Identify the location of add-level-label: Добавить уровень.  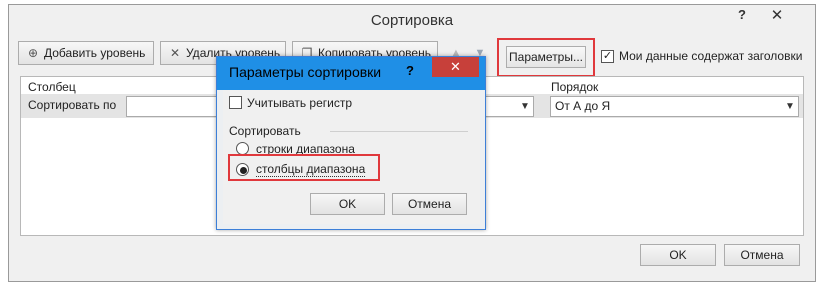
(95, 53).